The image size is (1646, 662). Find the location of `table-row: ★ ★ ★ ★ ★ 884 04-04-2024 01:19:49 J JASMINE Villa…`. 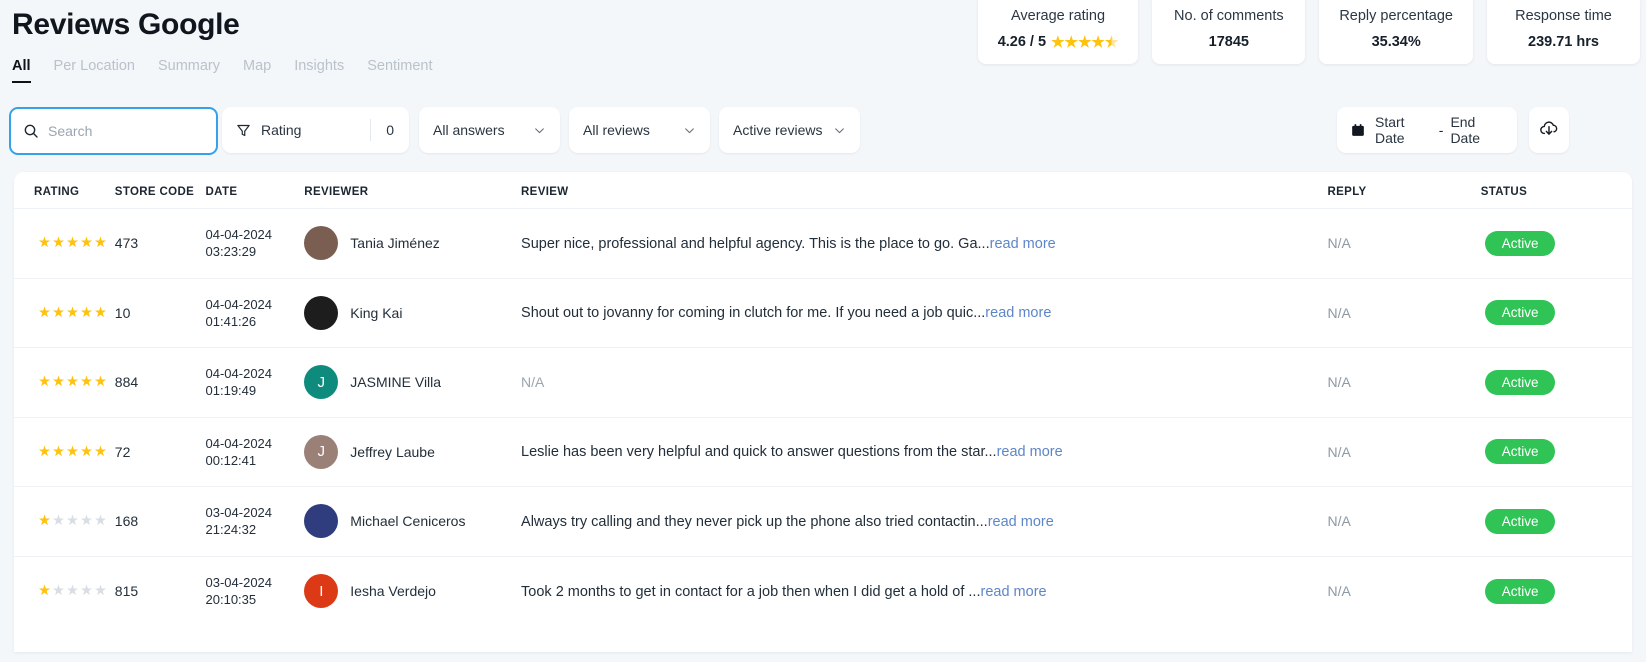

table-row: ★ ★ ★ ★ ★ 884 04-04-2024 01:19:49 J JASMINE Villa… is located at coordinates (823, 382).